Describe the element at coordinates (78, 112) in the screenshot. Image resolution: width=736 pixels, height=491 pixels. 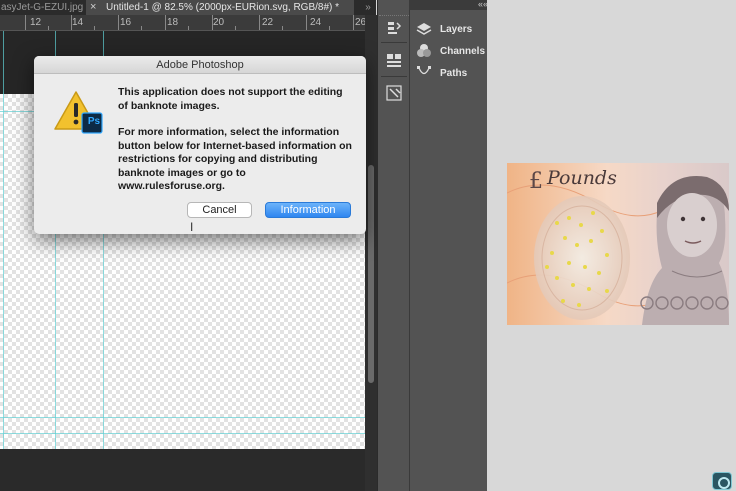
I see `warning-icon` at that location.